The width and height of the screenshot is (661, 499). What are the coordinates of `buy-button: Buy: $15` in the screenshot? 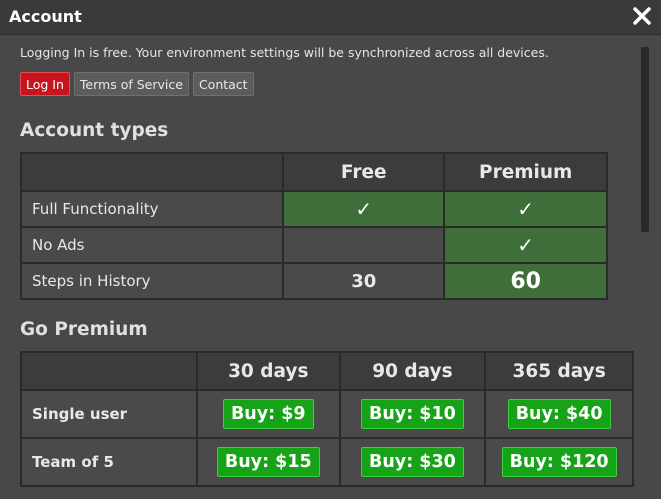 It's located at (268, 462).